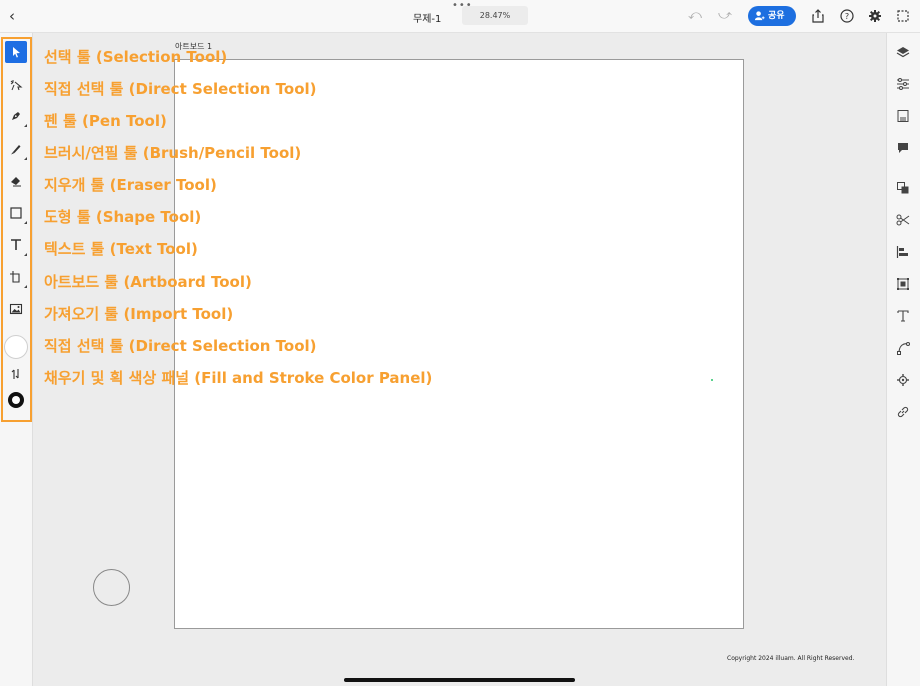 This screenshot has width=920, height=686. Describe the element at coordinates (460, 16) in the screenshot. I see `top-bar: ‹ ••• 무제-1 28.47% ⤺ ⤻ 공유 ?` at that location.